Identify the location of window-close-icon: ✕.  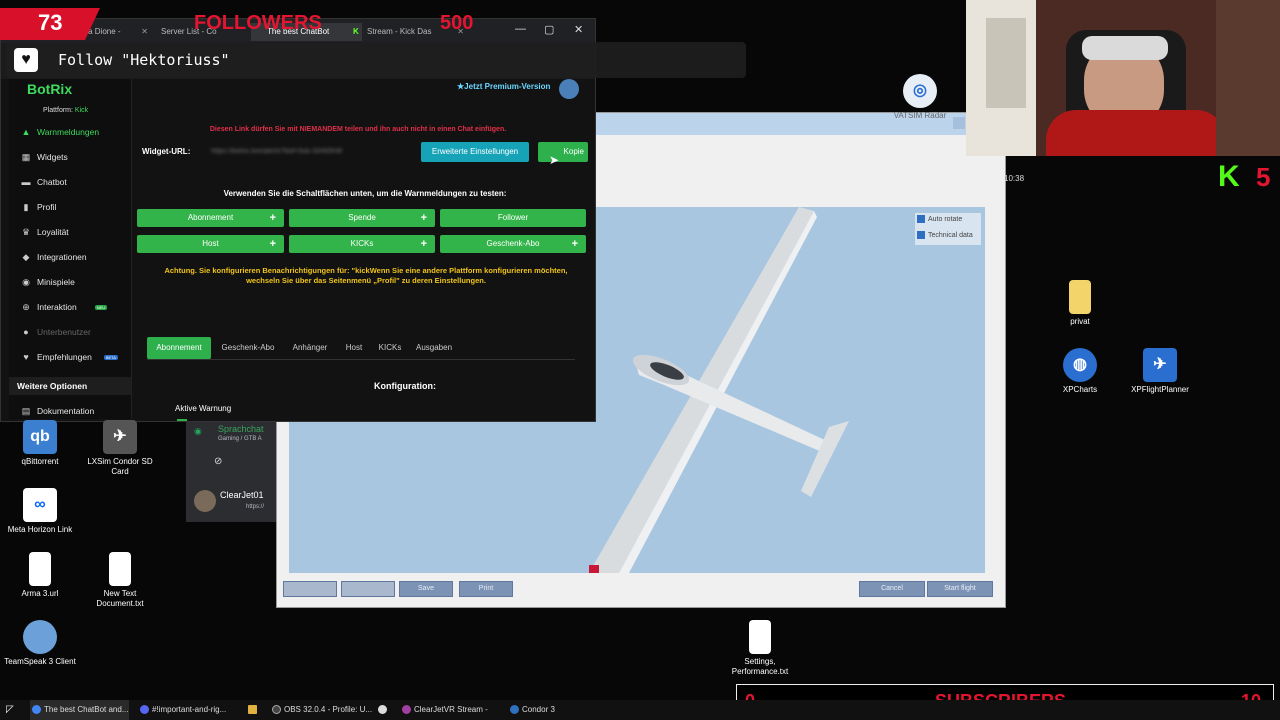
(578, 29).